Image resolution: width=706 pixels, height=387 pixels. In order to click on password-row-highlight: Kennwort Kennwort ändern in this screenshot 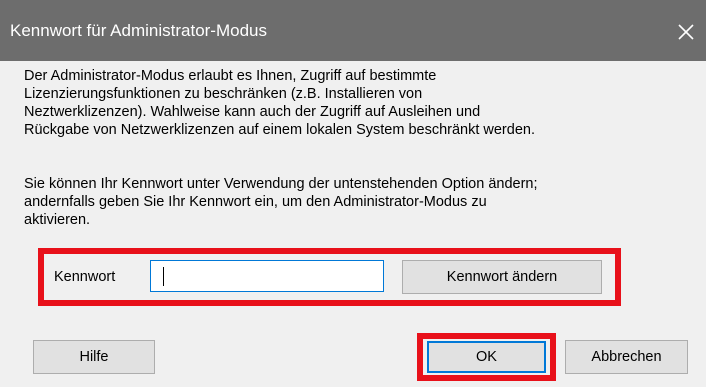, I will do `click(329, 277)`.